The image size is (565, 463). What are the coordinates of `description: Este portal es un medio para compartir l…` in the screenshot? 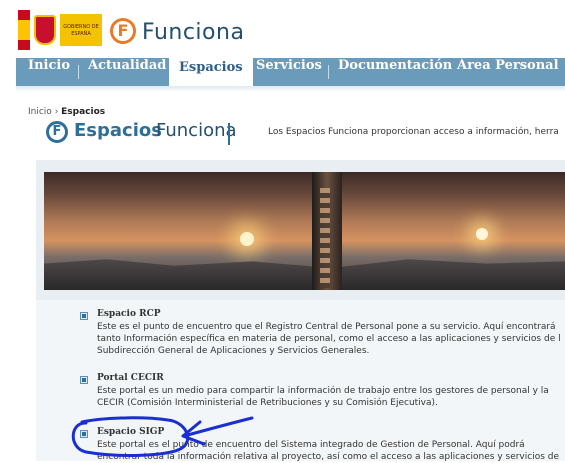 It's located at (331, 397).